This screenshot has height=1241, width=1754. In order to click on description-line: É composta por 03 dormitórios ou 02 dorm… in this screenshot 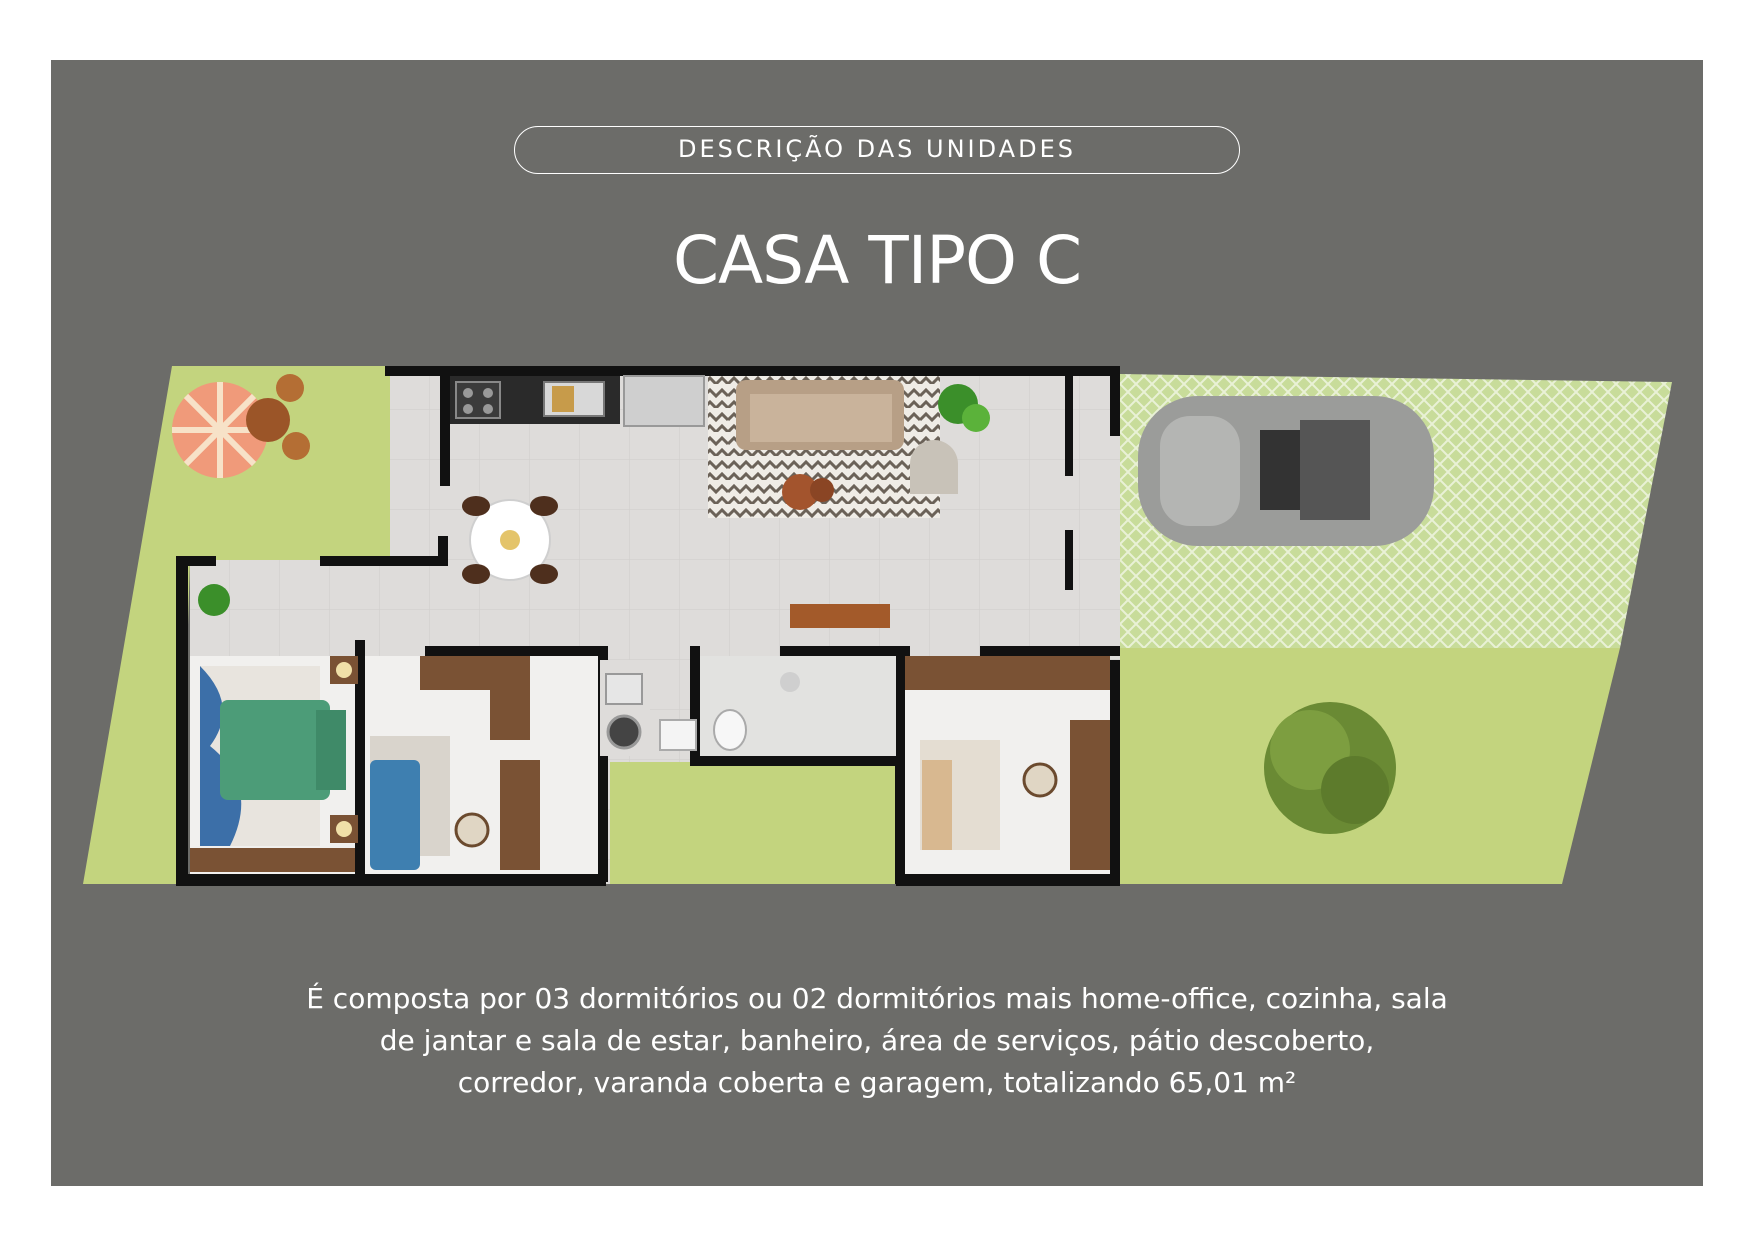, I will do `click(877, 998)`.